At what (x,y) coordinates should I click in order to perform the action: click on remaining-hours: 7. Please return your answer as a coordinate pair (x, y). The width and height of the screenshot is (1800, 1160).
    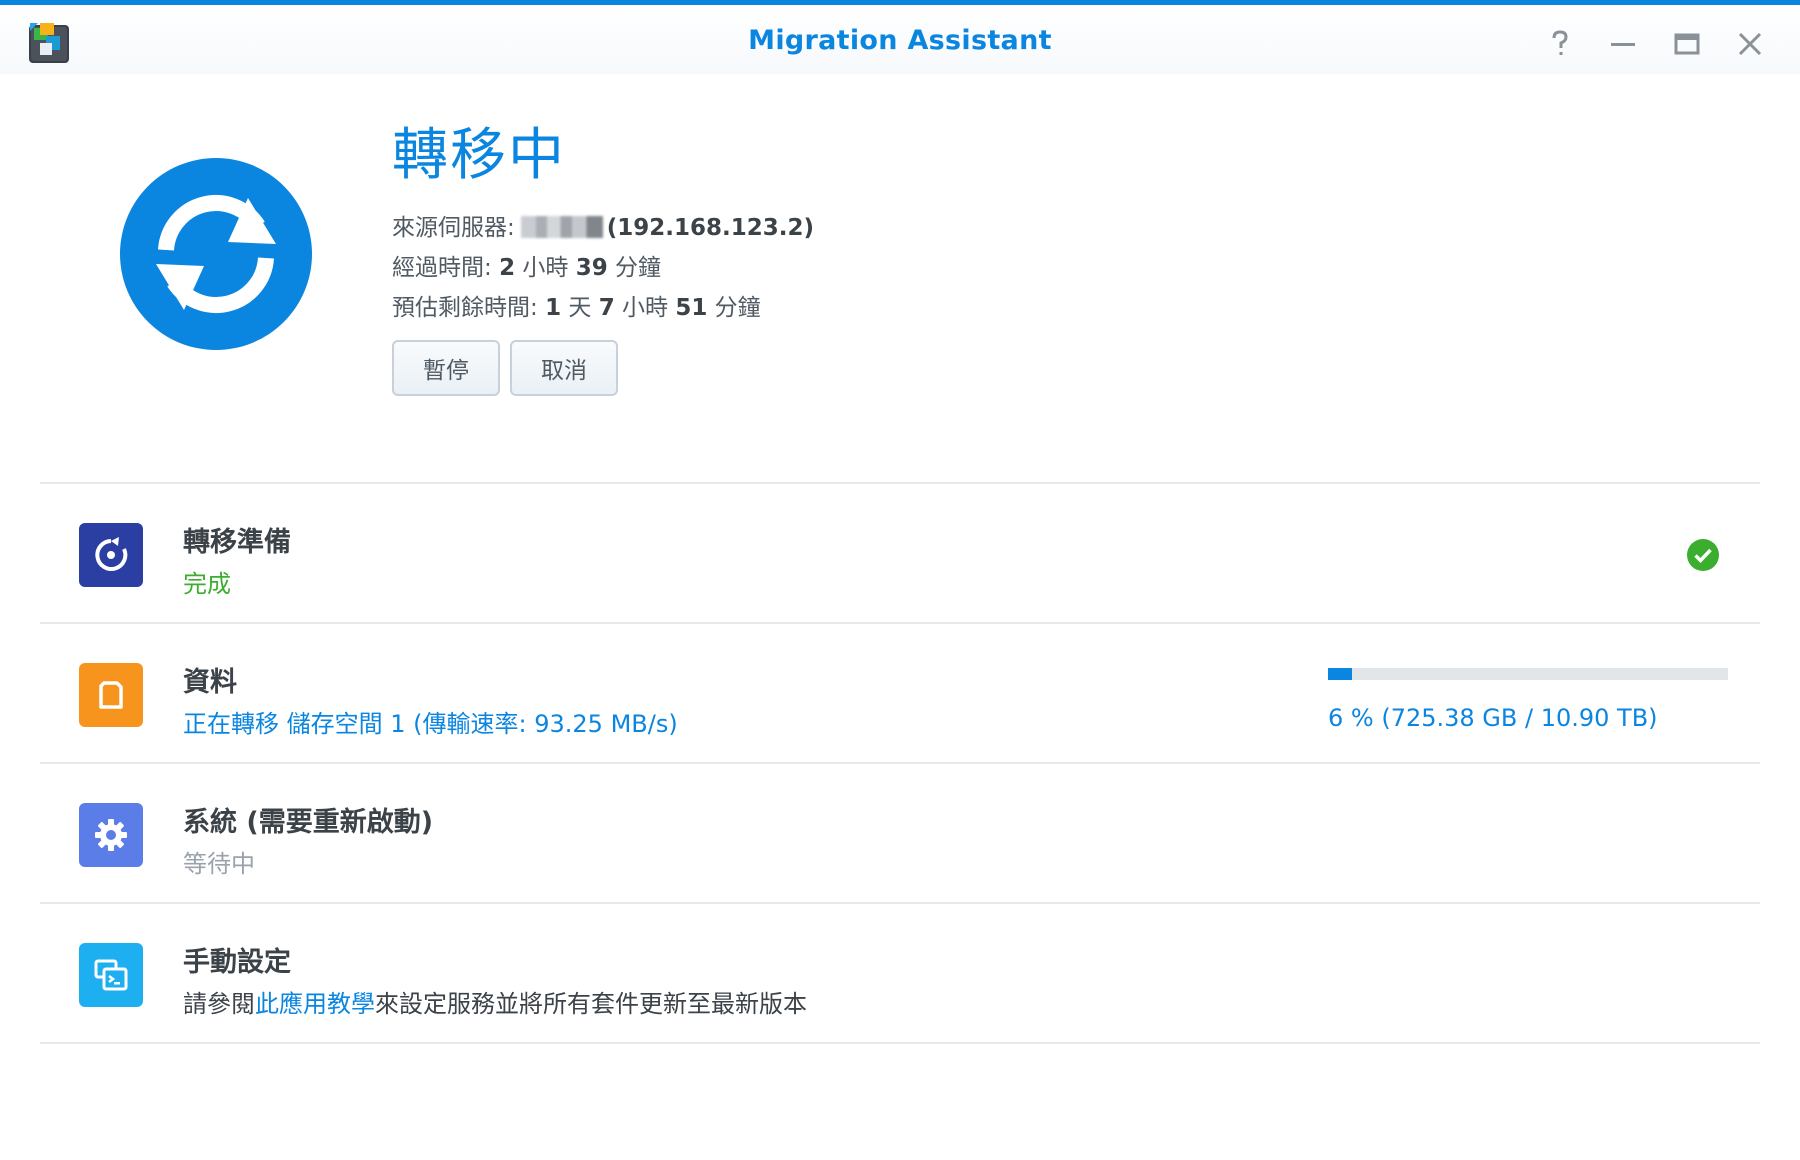
    Looking at the image, I should click on (606, 308).